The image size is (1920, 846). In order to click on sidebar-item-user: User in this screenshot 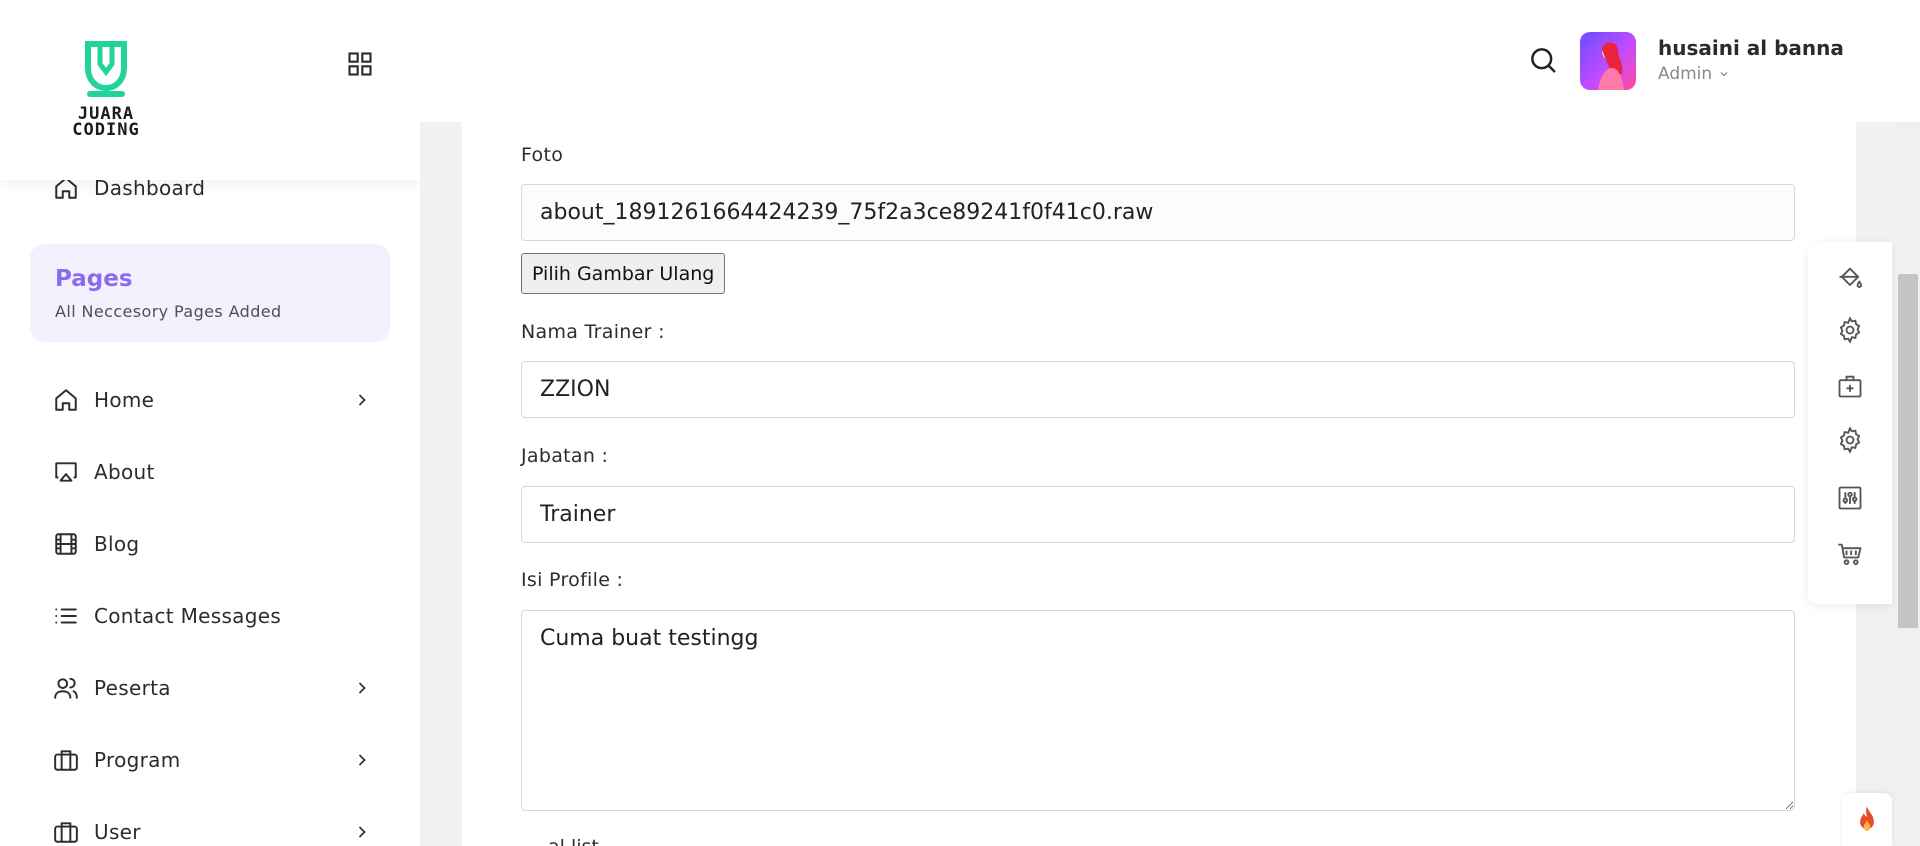, I will do `click(212, 829)`.